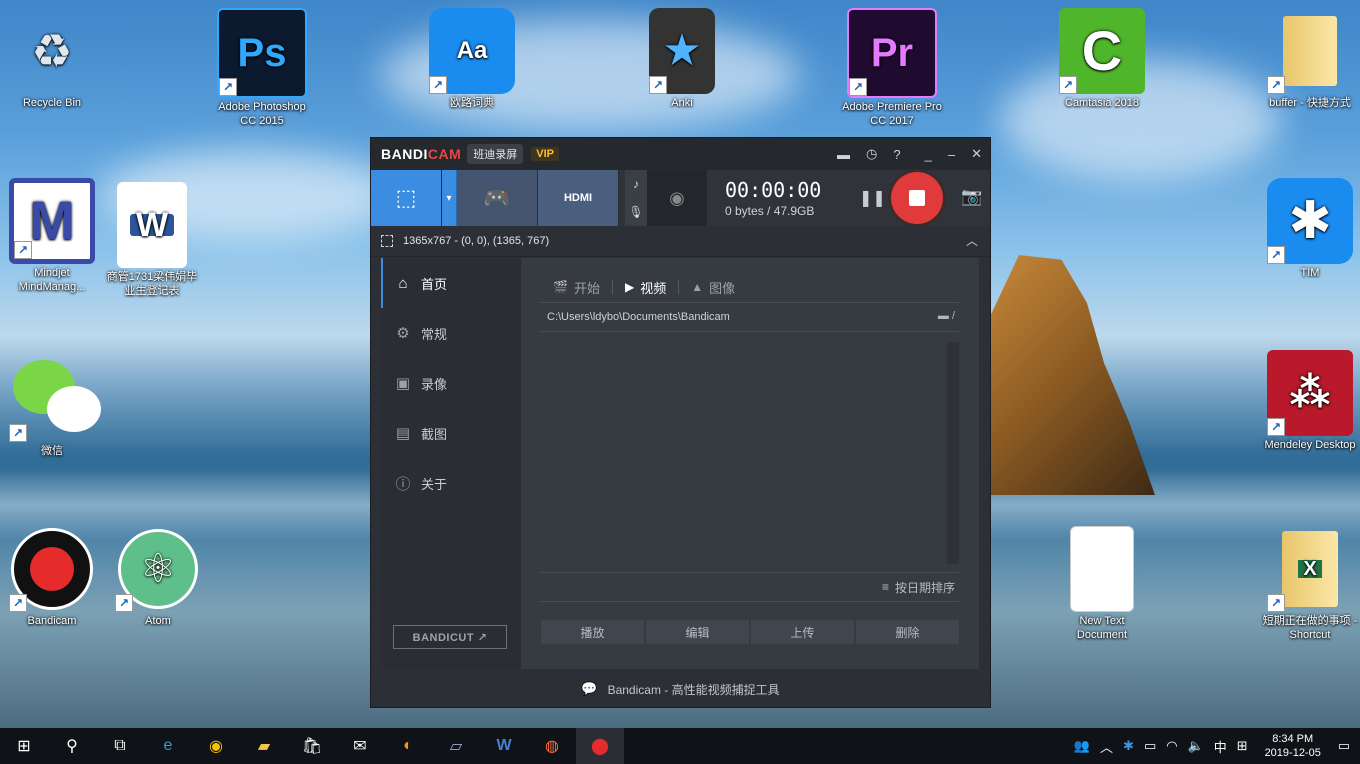 This screenshot has width=1360, height=764. I want to click on edge-icon: e, so click(168, 746).